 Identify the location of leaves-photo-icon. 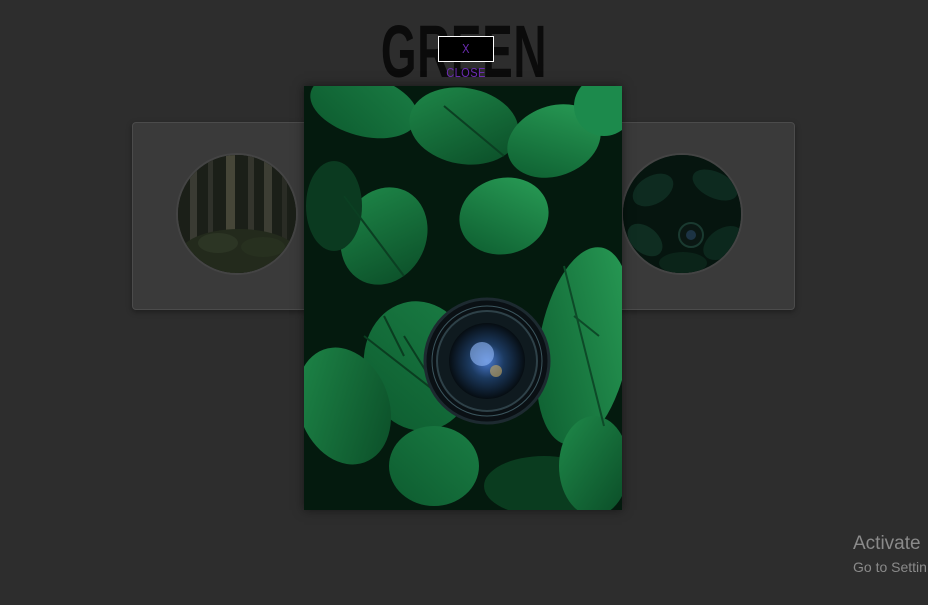
(682, 214).